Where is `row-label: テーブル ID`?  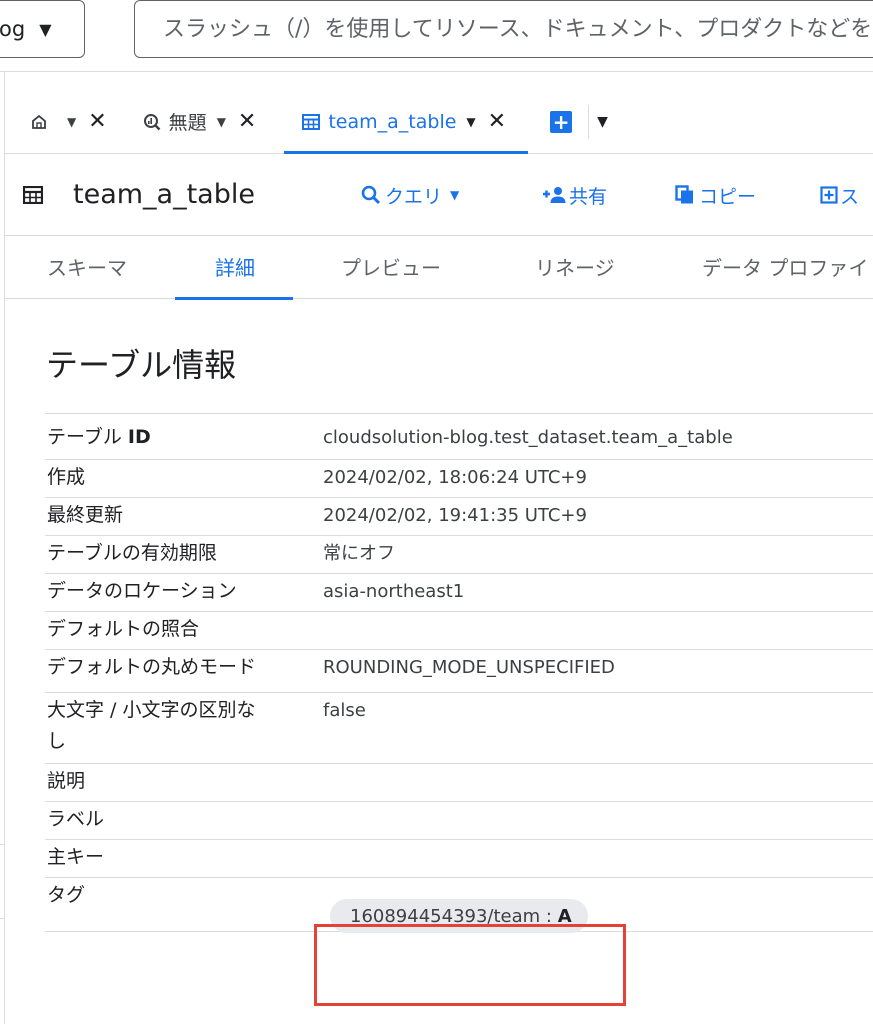 row-label: テーブル ID is located at coordinates (184, 436).